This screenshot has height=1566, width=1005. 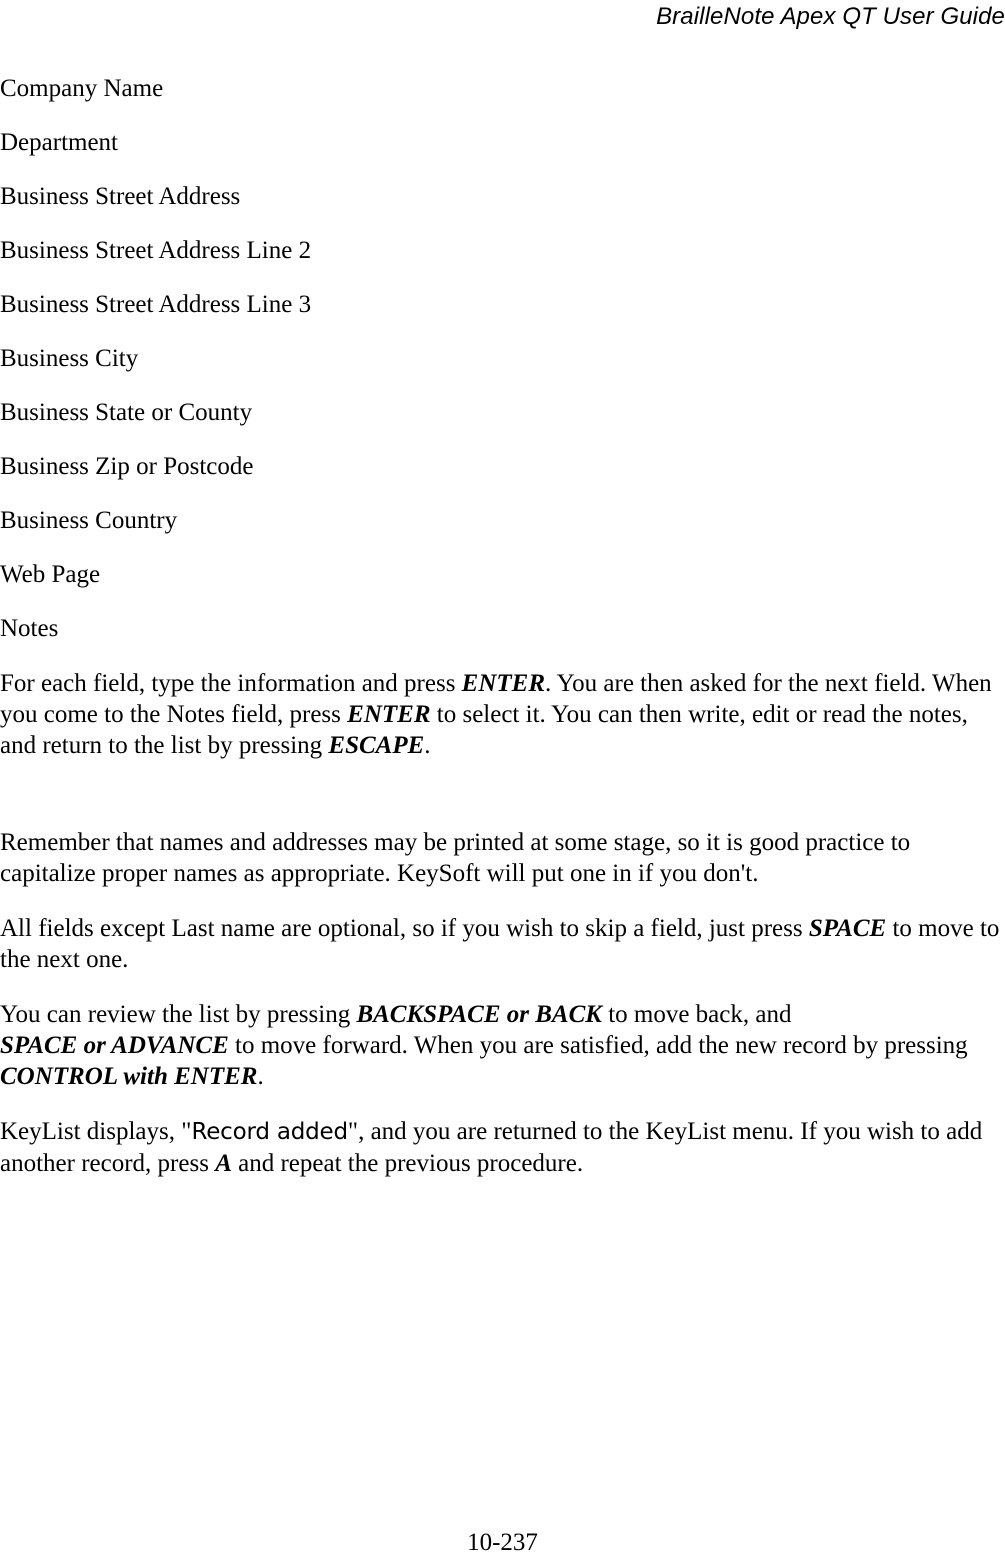 I want to click on field-list-item: Business Street Address Line 2, so click(x=156, y=250).